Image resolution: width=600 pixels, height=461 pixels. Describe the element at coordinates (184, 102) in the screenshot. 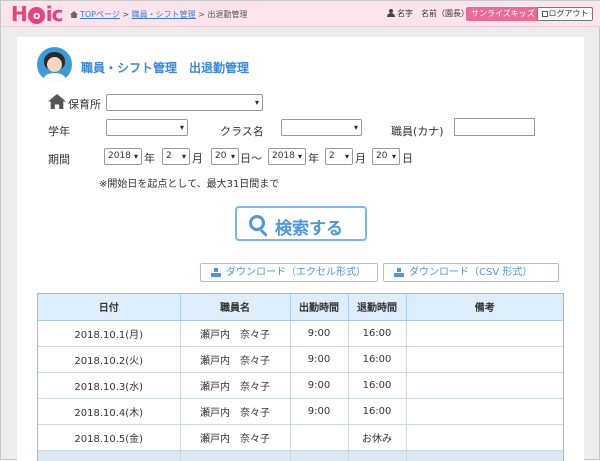

I see `nursery-select` at that location.